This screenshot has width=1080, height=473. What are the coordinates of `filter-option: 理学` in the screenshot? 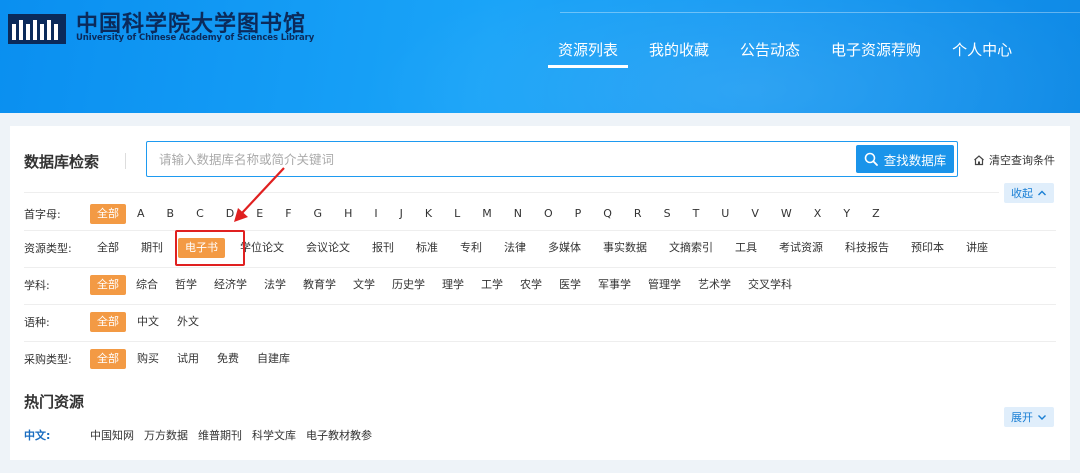 It's located at (453, 285).